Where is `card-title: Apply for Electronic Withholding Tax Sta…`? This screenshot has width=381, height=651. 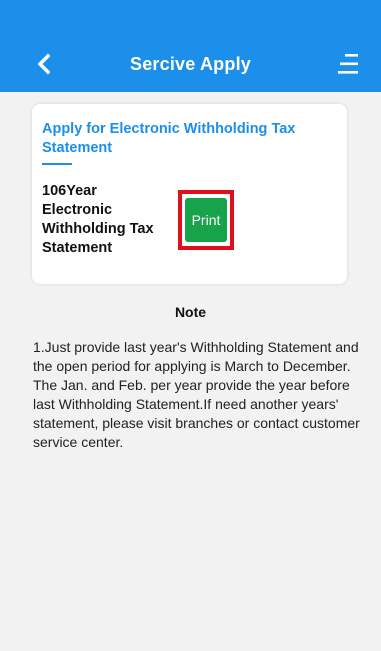
card-title: Apply for Electronic Withholding Tax Sta… is located at coordinates (169, 138).